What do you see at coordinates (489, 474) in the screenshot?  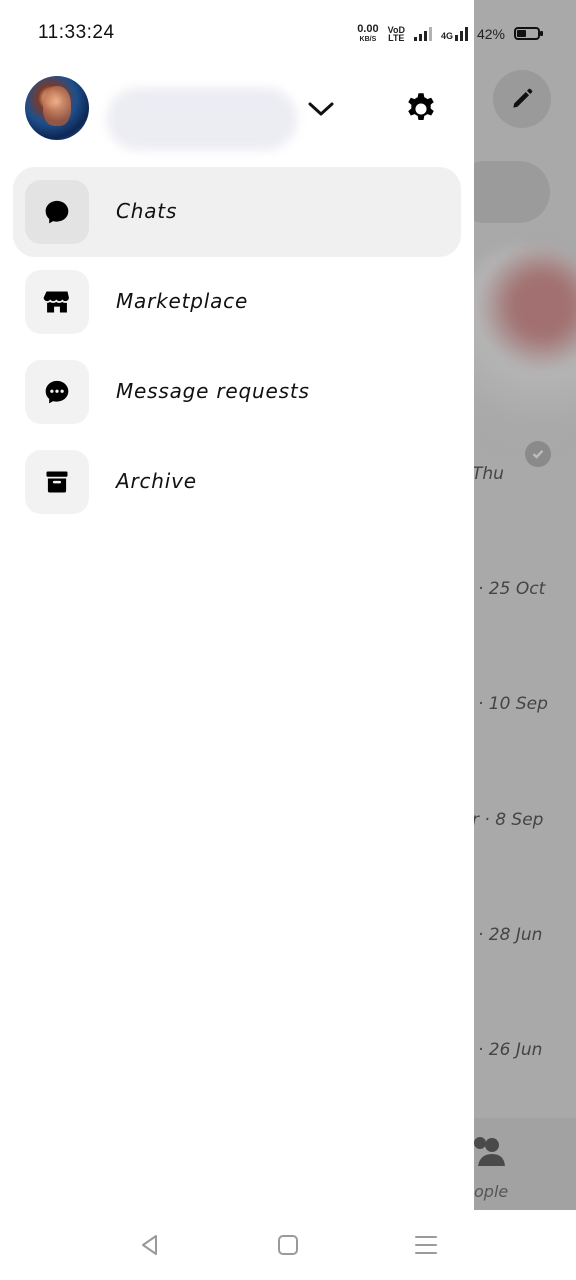 I see `chat-time: Thu` at bounding box center [489, 474].